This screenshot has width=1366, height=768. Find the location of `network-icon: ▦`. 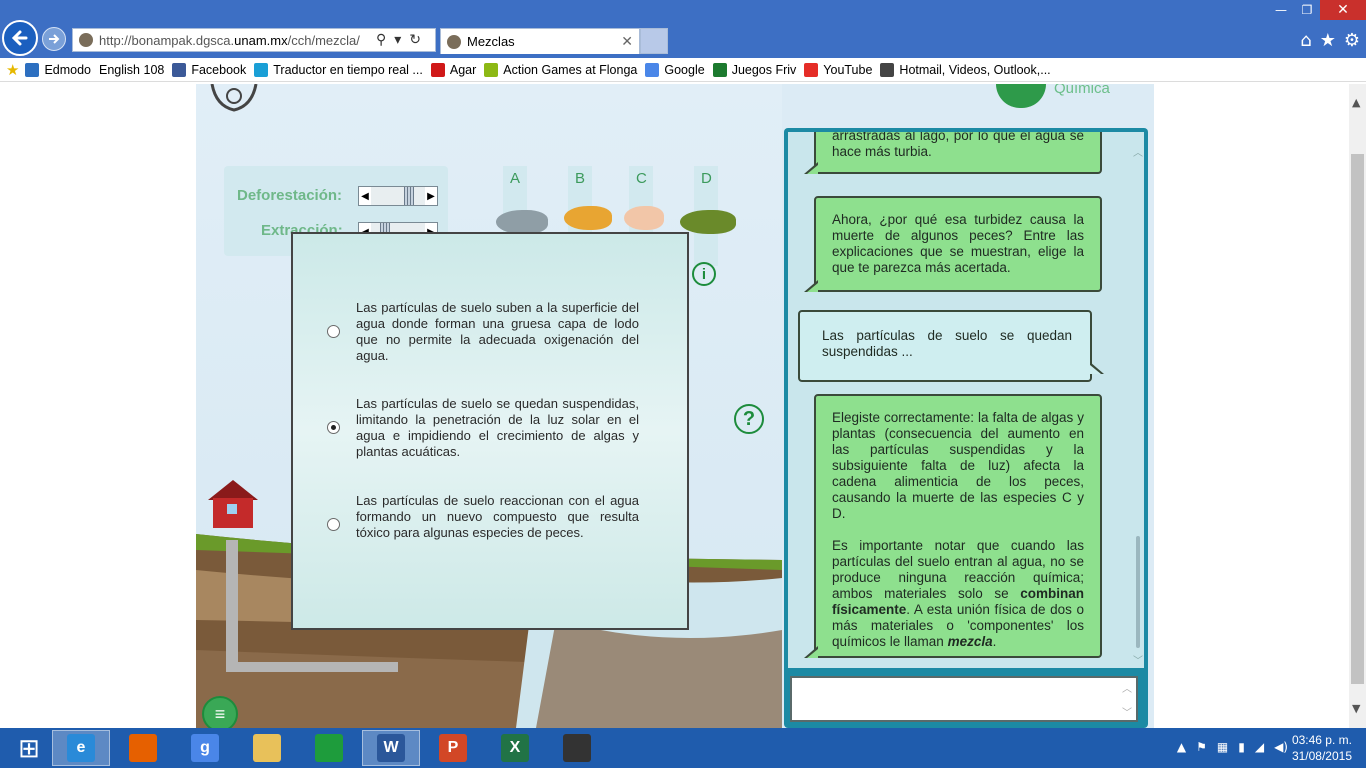

network-icon: ▦ is located at coordinates (1222, 747).